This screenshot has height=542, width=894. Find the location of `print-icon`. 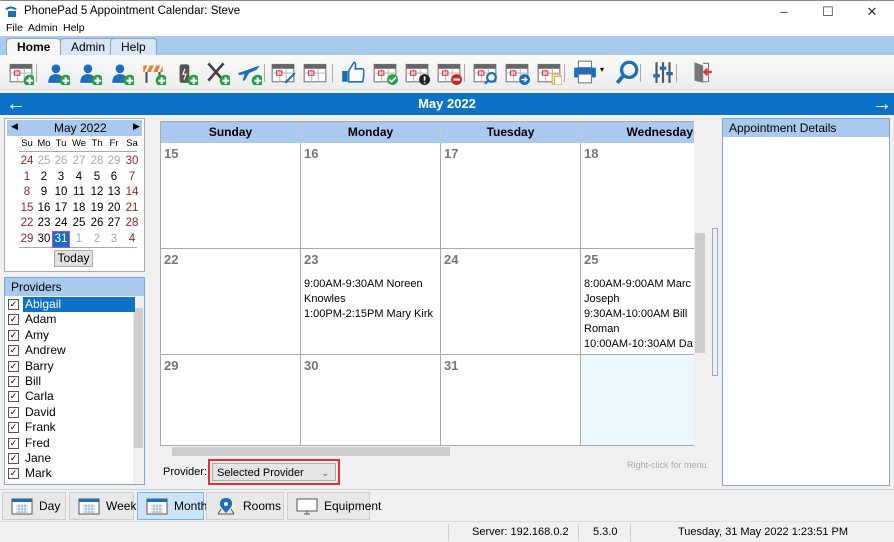

print-icon is located at coordinates (585, 72).